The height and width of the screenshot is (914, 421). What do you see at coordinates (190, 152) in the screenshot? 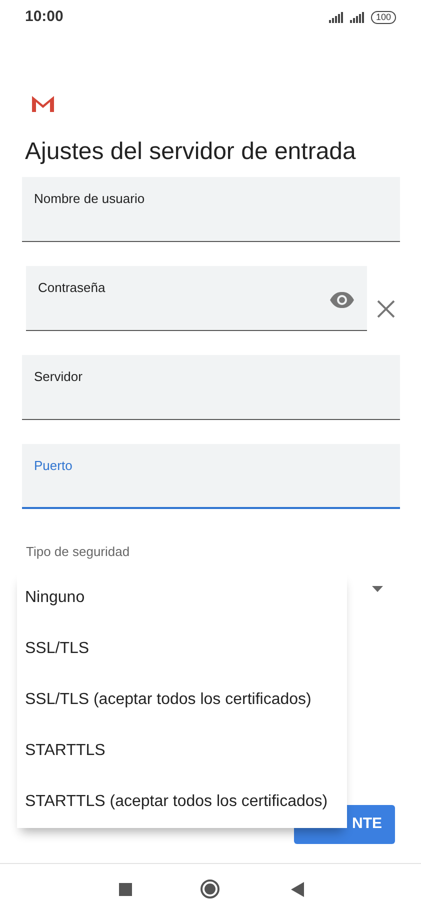
I see `page-title: Ajustes del servidor de entrada` at bounding box center [190, 152].